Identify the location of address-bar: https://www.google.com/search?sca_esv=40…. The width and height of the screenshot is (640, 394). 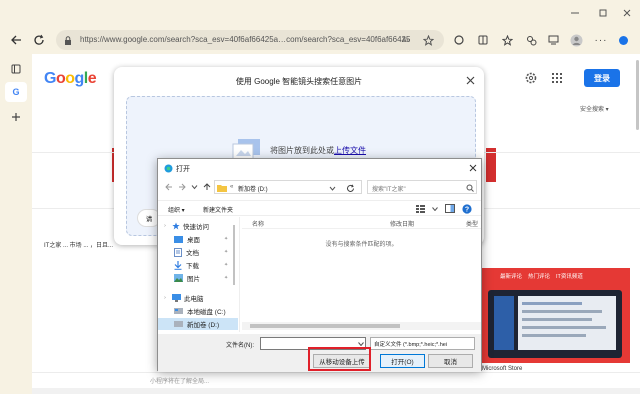
(250, 40).